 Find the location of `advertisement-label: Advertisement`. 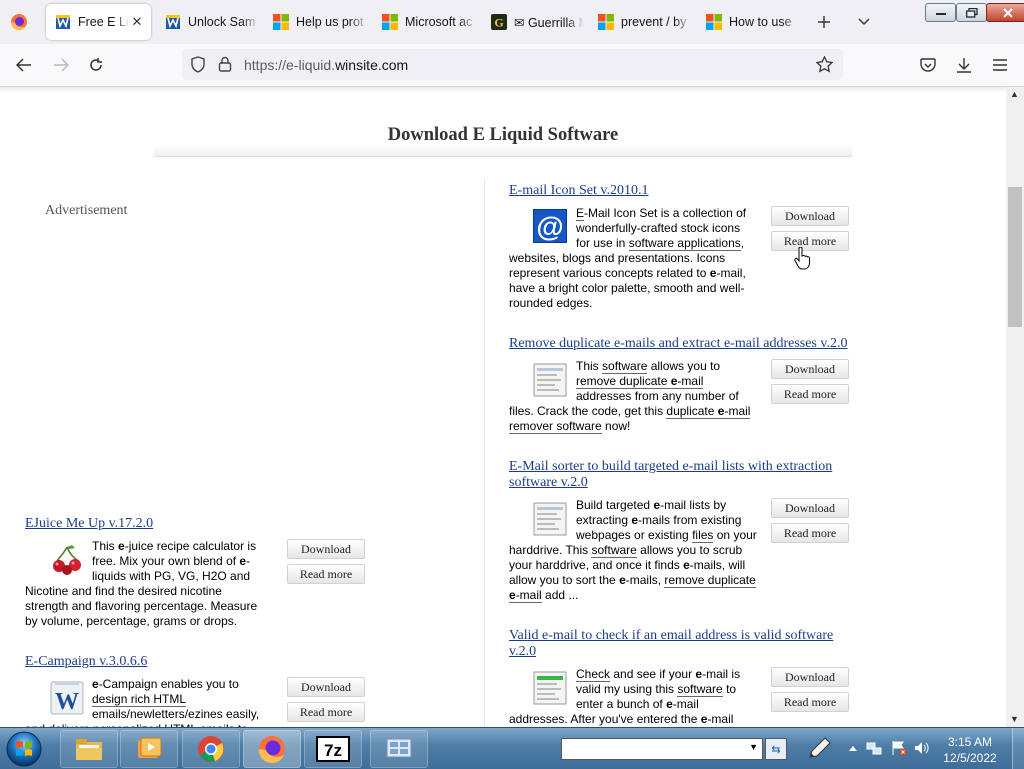

advertisement-label: Advertisement is located at coordinates (86, 210).